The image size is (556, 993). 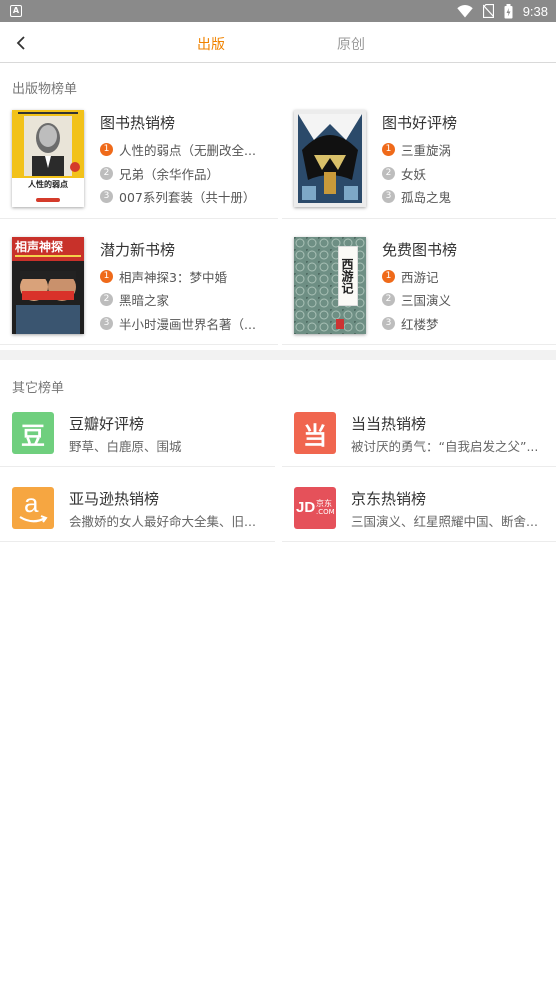 What do you see at coordinates (469, 276) in the screenshot?
I see `rank-item: 1 西游记` at bounding box center [469, 276].